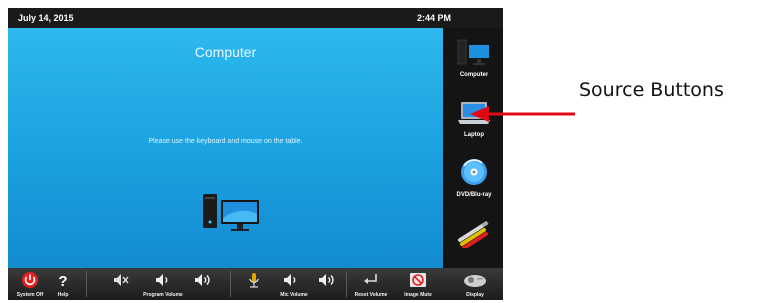  What do you see at coordinates (371, 295) in the screenshot?
I see `reset-volume-label: Reset Volume` at bounding box center [371, 295].